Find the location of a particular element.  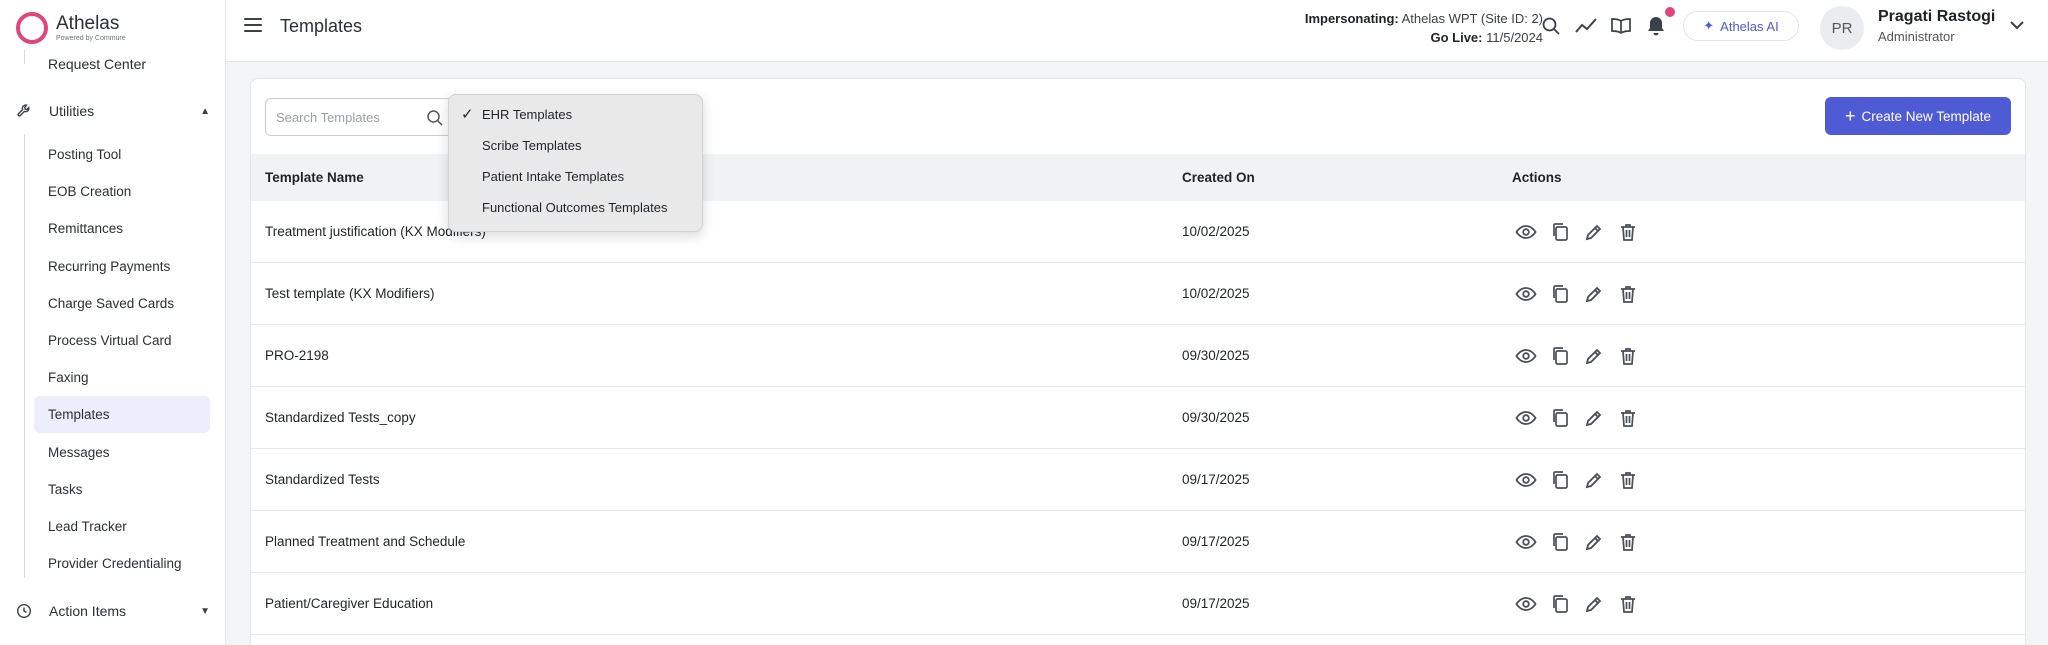

template-name: Standardized Tests is located at coordinates (322, 479).